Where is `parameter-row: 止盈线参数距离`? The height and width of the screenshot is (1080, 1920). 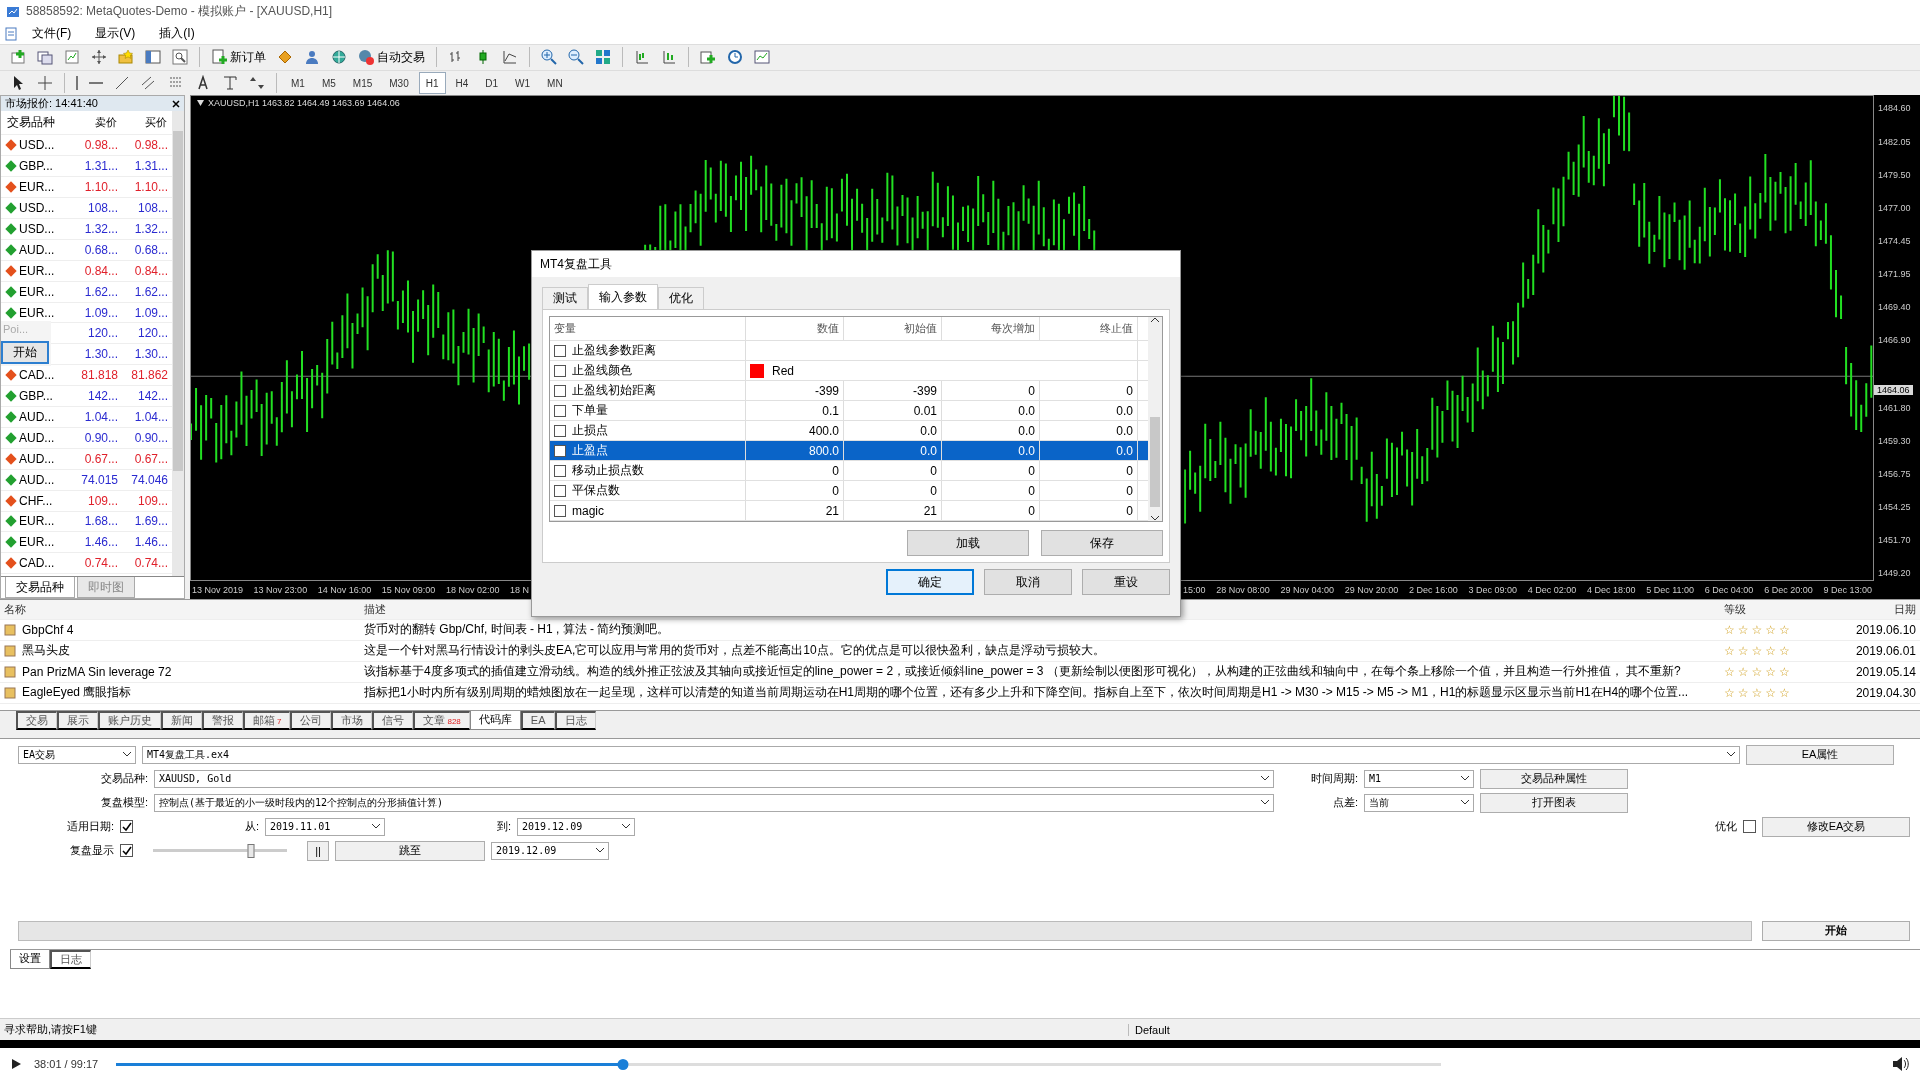
parameter-row: 止盈线参数距离 is located at coordinates (849, 351).